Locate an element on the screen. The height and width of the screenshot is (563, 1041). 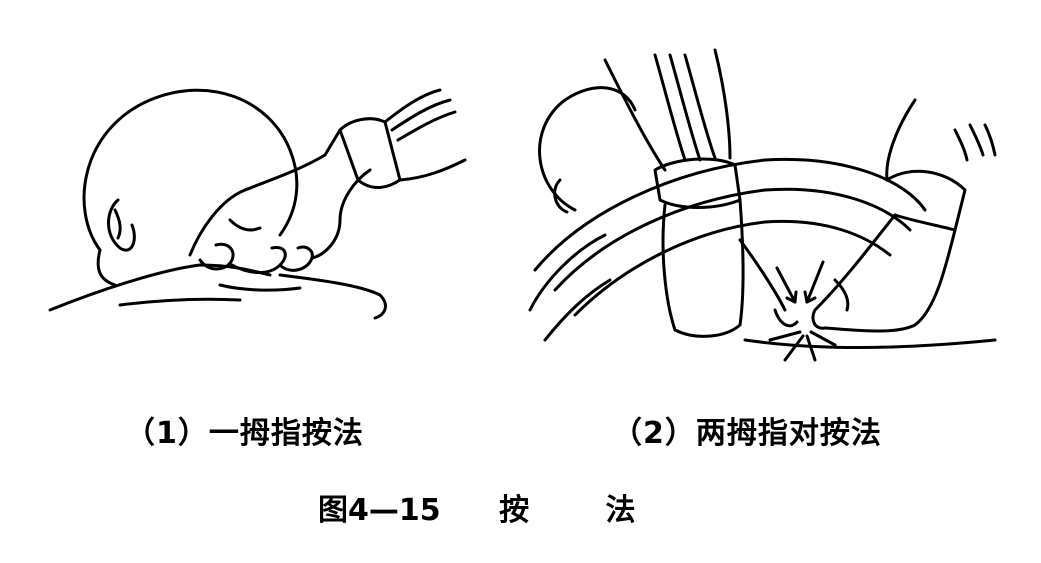
pressure-lines is located at coordinates (785, 336).